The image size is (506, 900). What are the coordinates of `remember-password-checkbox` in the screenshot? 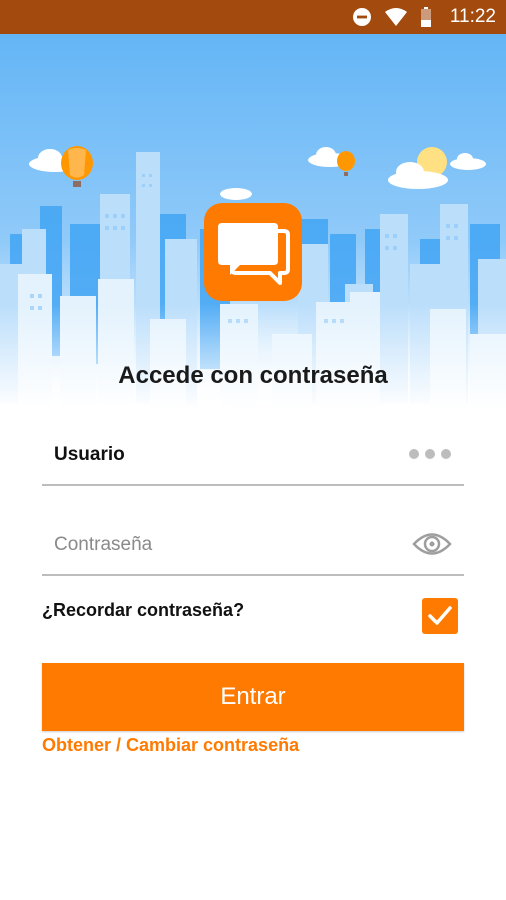 It's located at (440, 616).